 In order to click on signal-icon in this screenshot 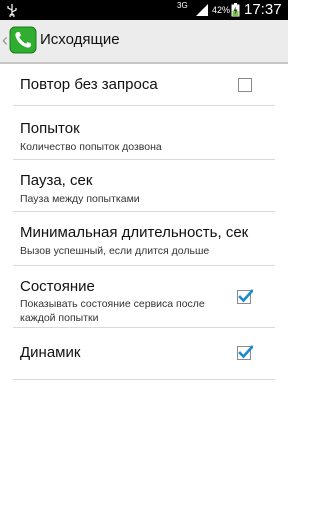, I will do `click(202, 10)`.